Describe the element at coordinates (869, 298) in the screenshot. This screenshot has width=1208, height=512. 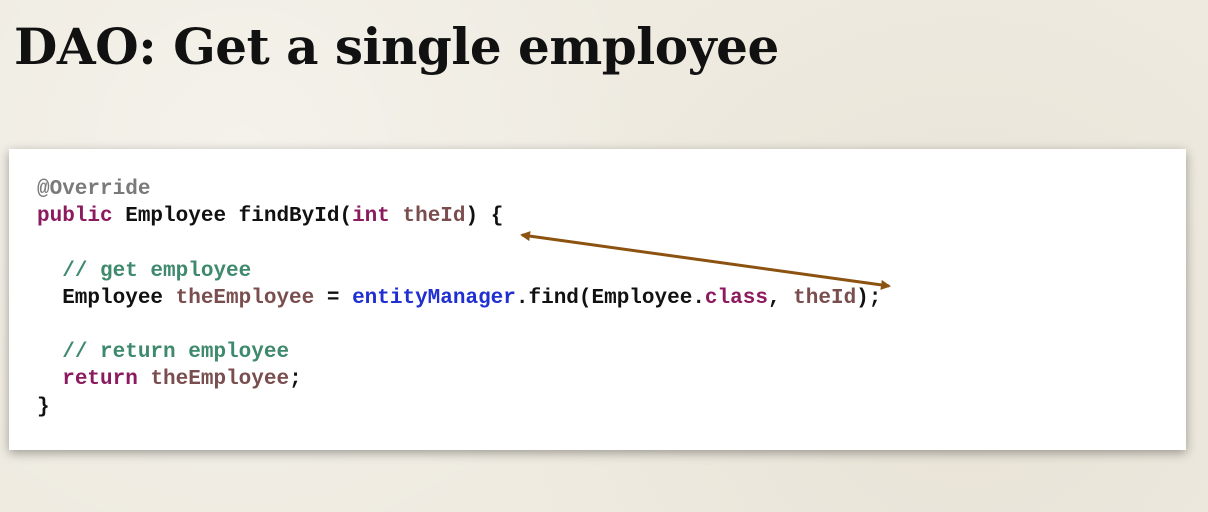
I see `code-token-plain: );` at that location.